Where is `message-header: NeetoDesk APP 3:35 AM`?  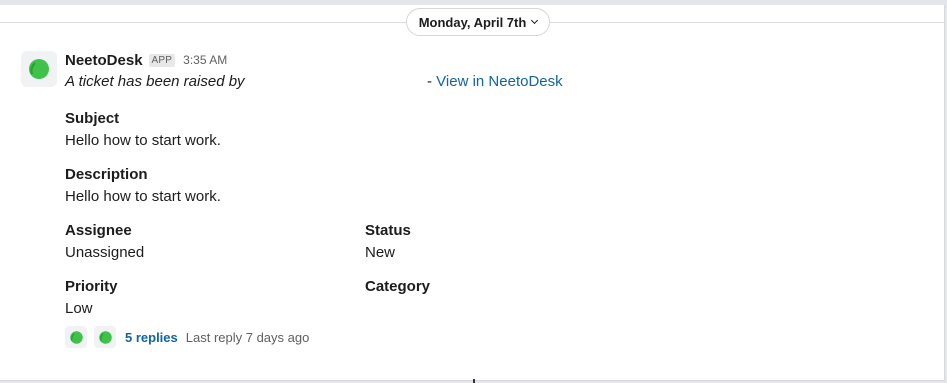 message-header: NeetoDesk APP 3:35 AM is located at coordinates (494, 60).